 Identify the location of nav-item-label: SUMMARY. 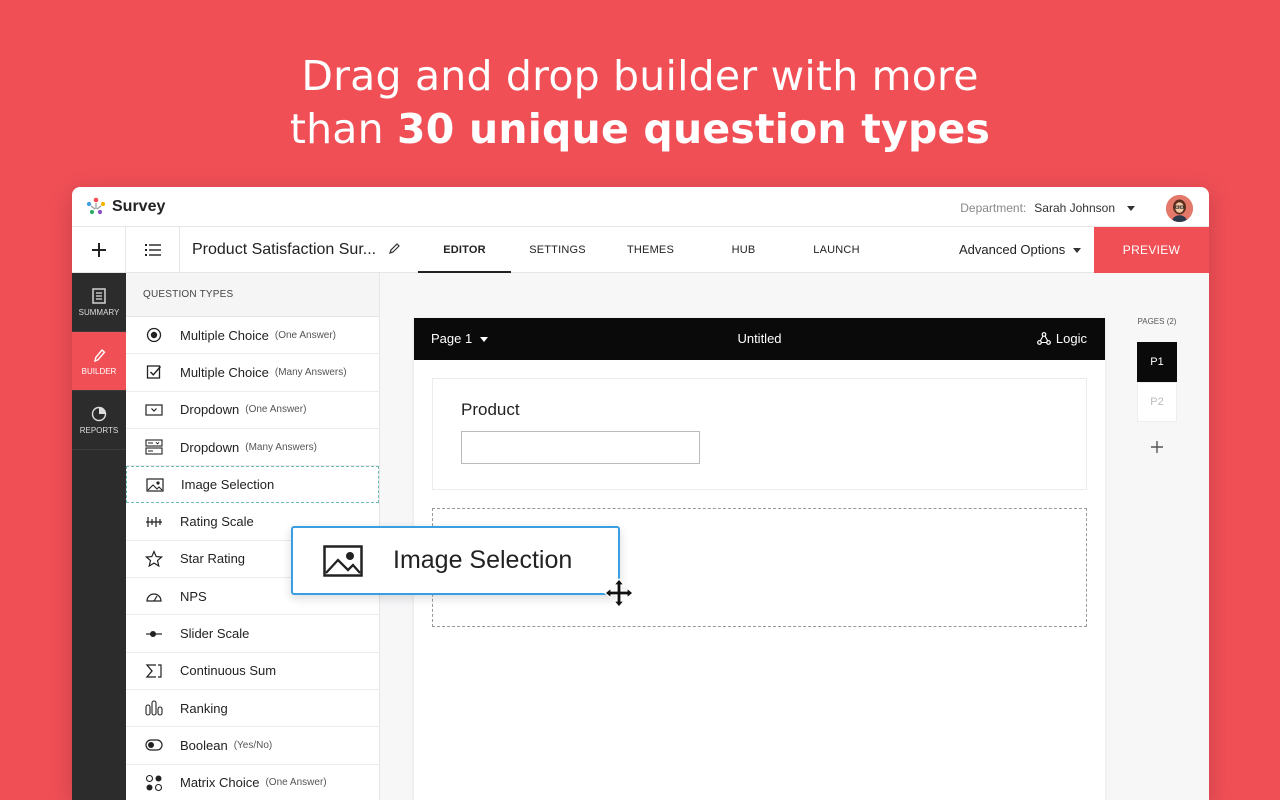
(99, 312).